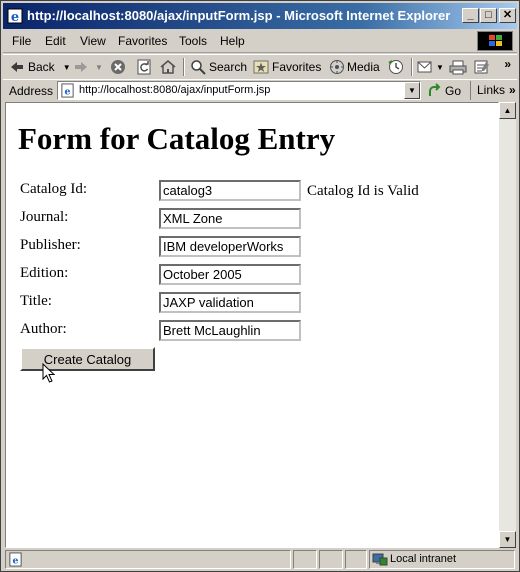  I want to click on address-label: Address, so click(31, 91).